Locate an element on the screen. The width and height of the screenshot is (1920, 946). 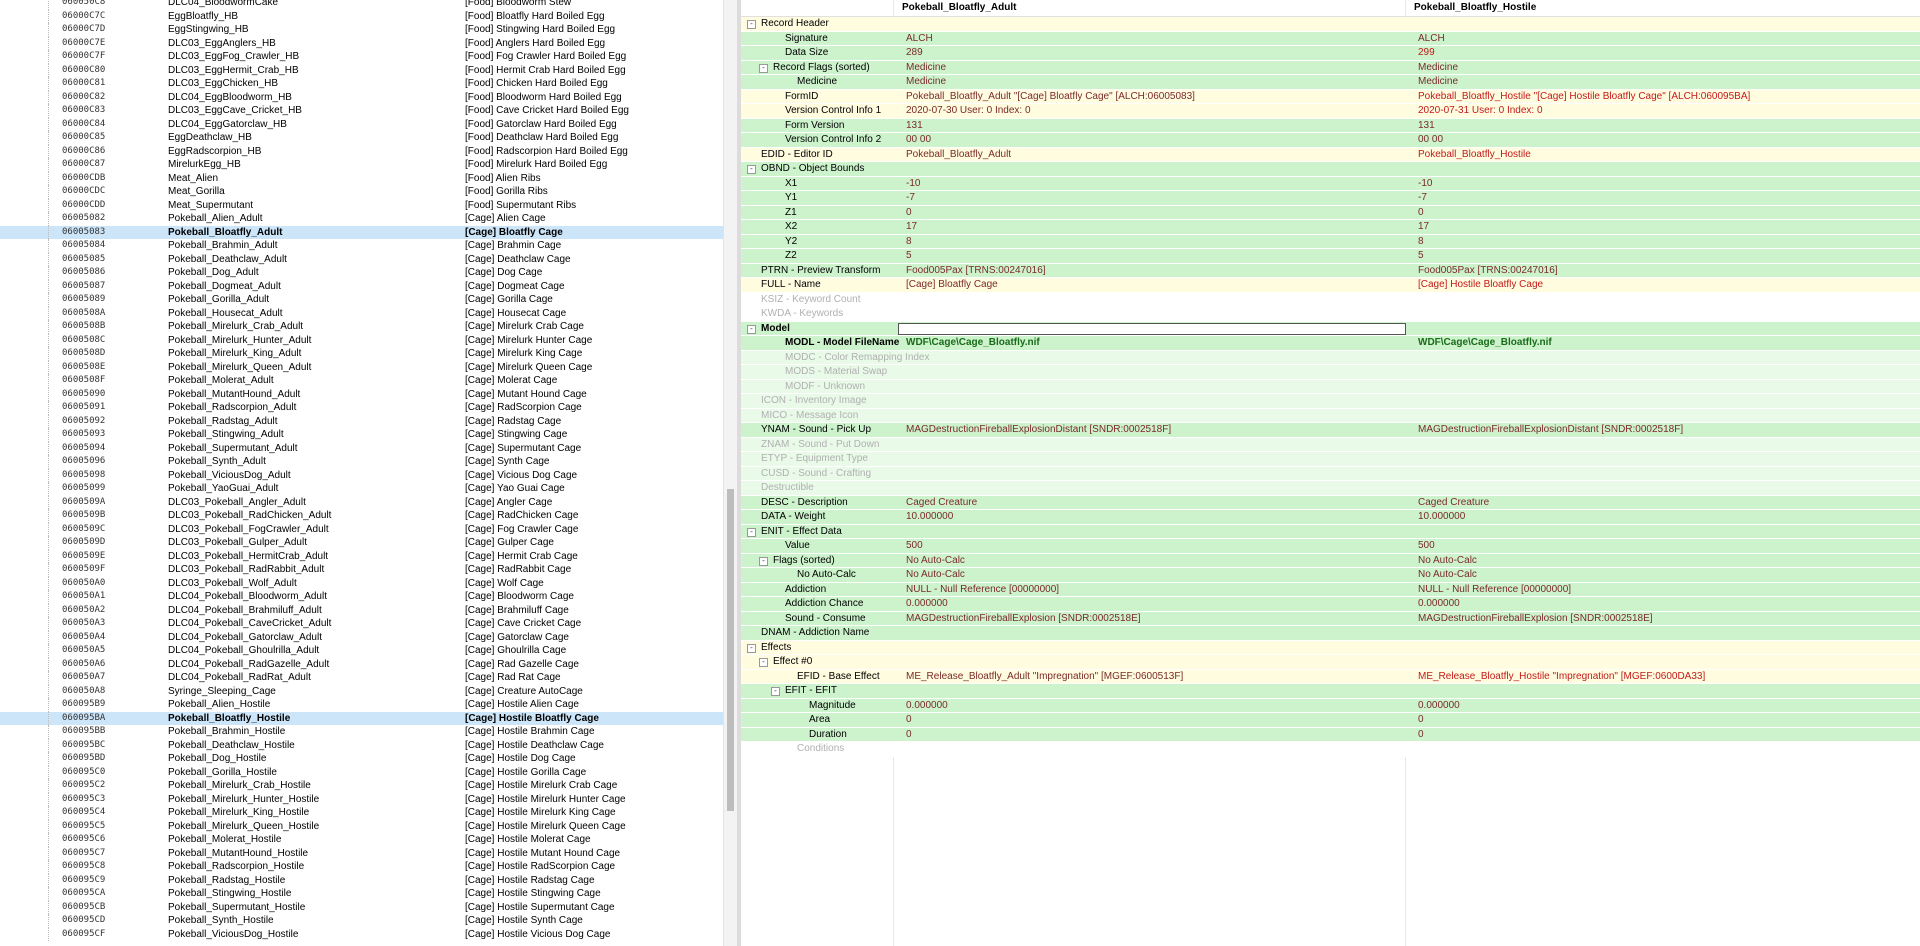
field-value-record-1: Pokeball_Bloatfly_Adult is located at coordinates (958, 155).